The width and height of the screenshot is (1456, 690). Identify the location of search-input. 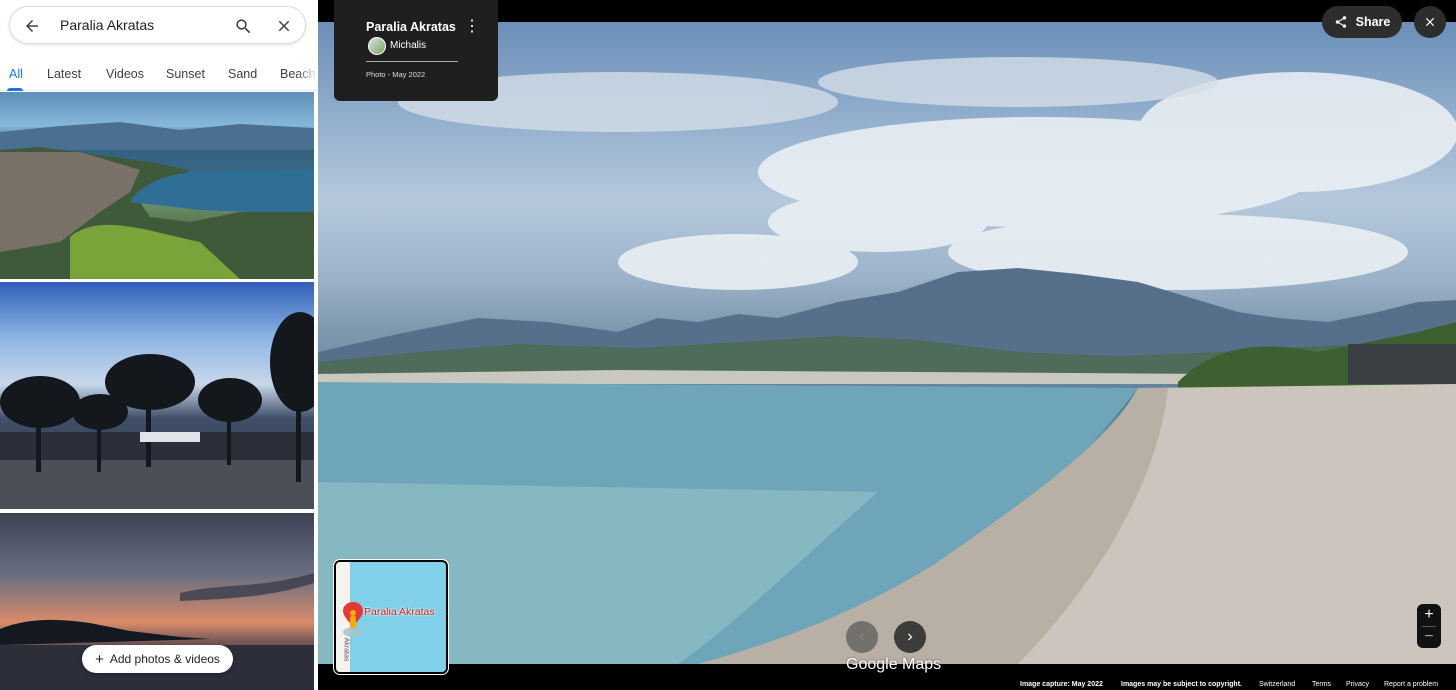
(140, 25).